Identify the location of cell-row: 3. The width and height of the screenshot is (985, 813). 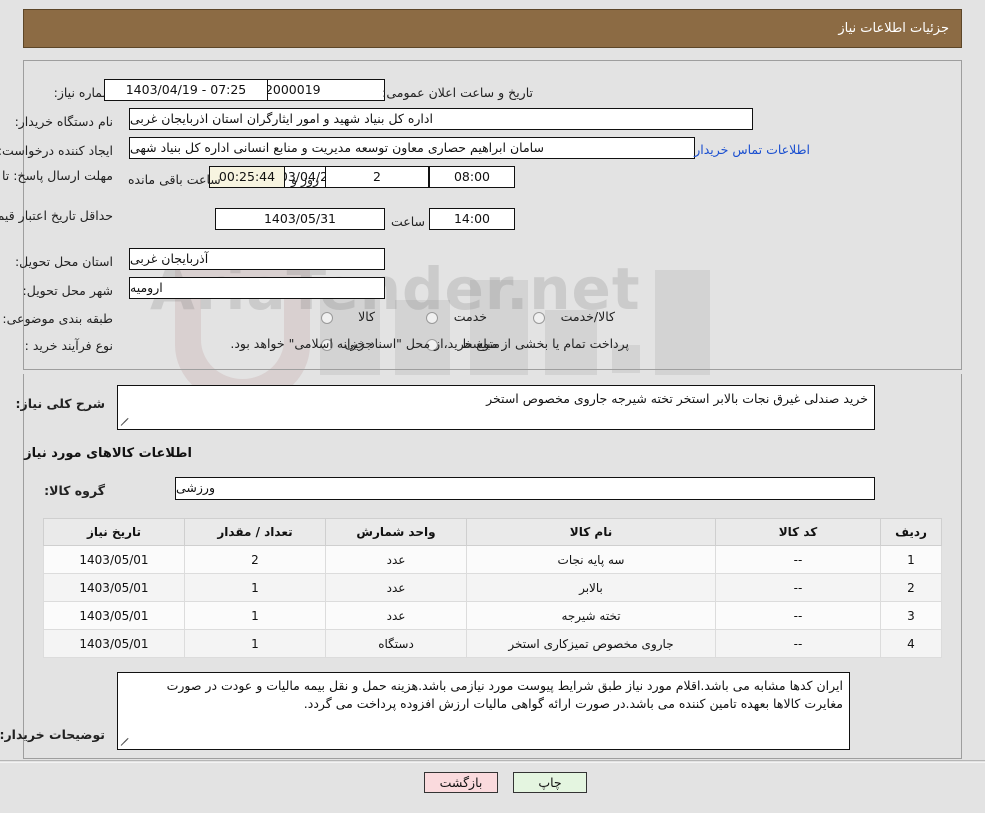
(911, 615).